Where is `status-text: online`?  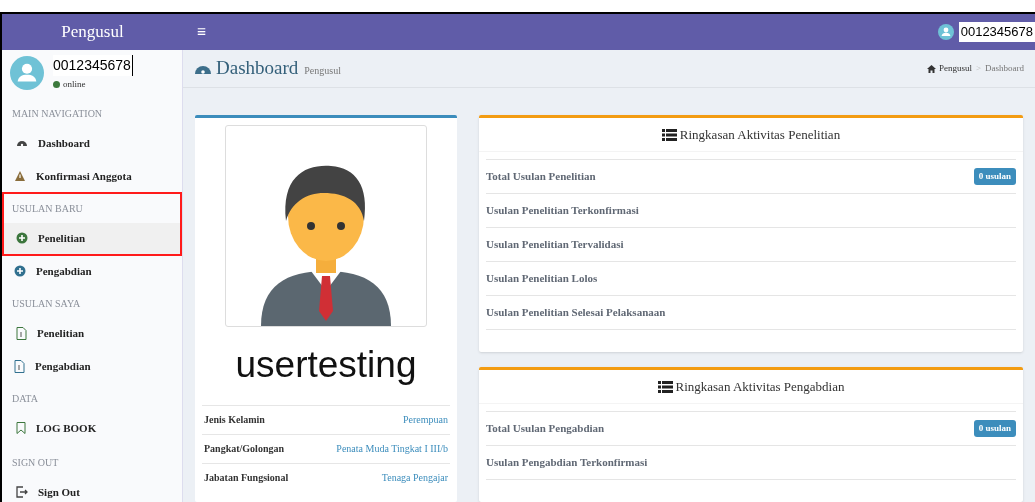 status-text: online is located at coordinates (74, 84).